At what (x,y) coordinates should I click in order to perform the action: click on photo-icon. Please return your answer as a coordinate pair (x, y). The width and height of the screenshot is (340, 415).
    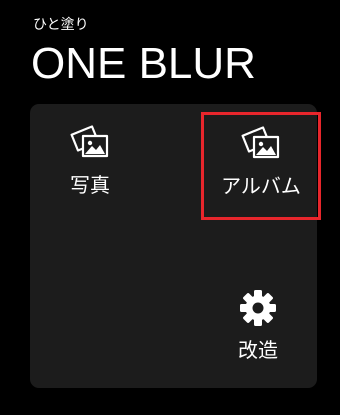
    Looking at the image, I should click on (90, 142).